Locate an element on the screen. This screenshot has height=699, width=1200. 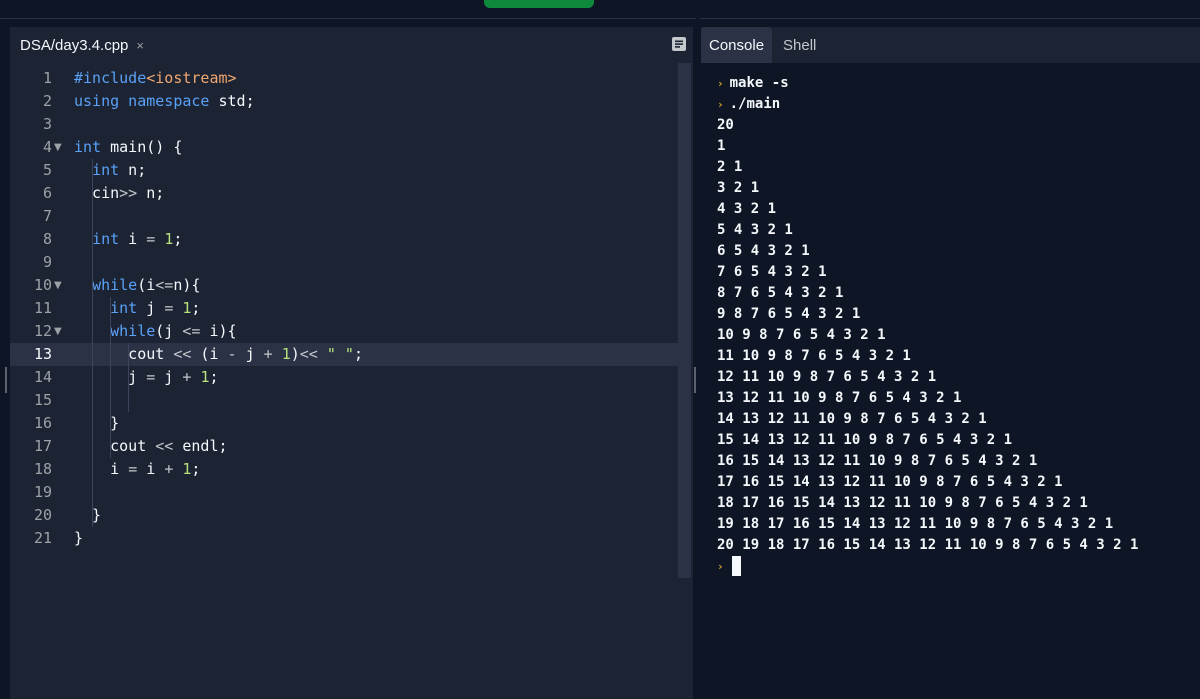
line-number: 16 is located at coordinates (42, 423).